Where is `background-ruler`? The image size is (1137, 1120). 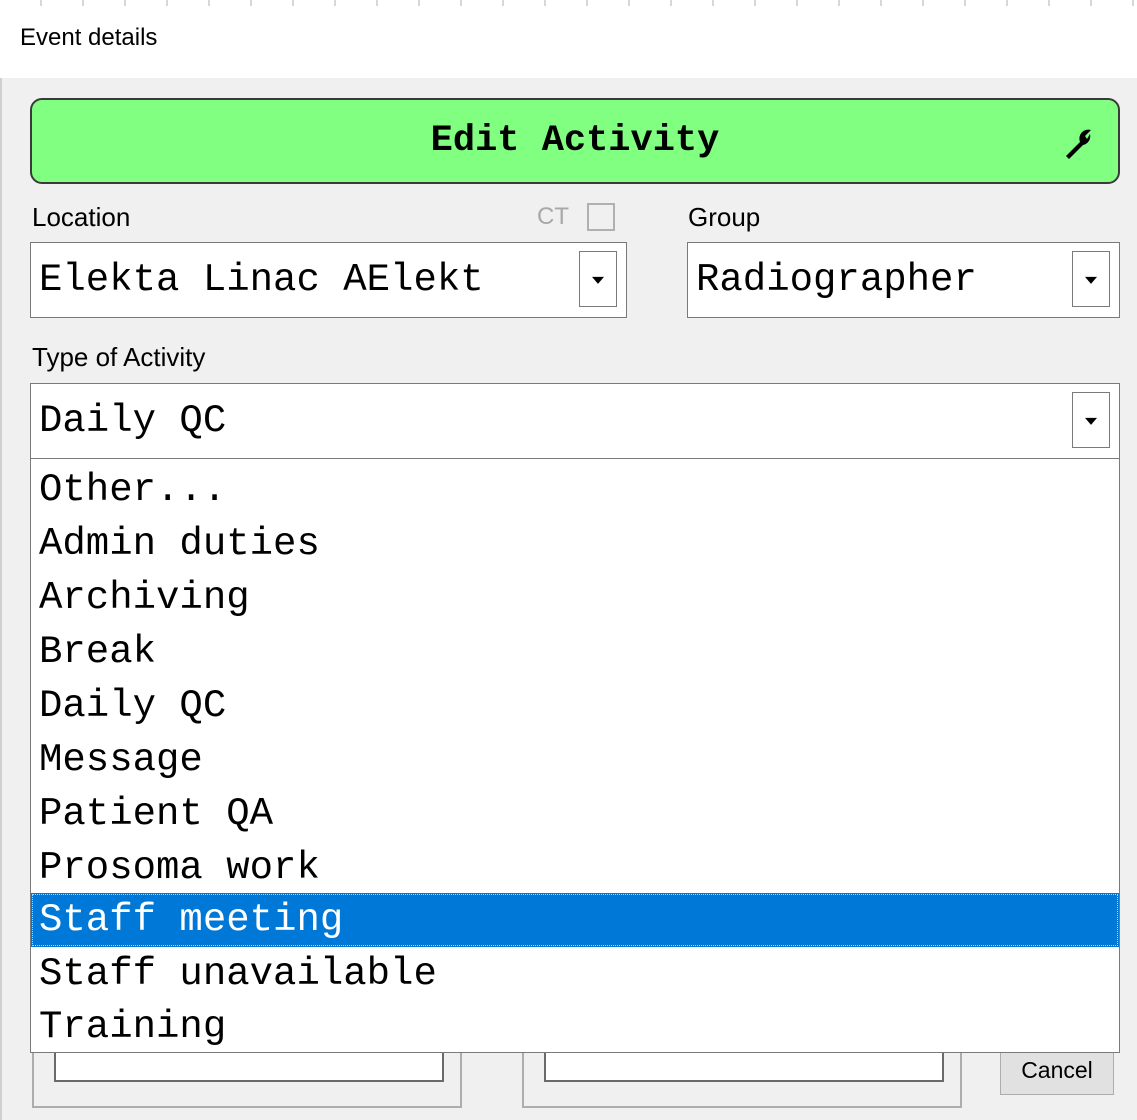
background-ruler is located at coordinates (568, 3).